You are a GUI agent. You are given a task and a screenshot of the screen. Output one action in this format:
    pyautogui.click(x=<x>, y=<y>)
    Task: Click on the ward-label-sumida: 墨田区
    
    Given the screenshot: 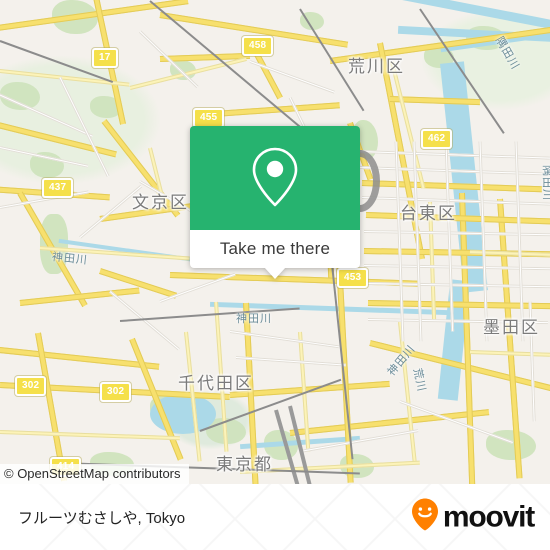 What is the action you would take?
    pyautogui.click(x=511, y=327)
    